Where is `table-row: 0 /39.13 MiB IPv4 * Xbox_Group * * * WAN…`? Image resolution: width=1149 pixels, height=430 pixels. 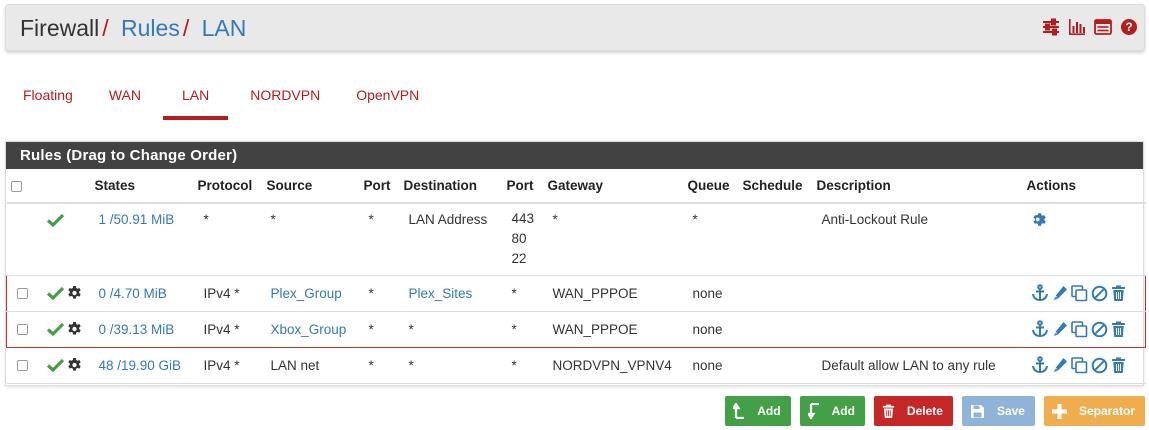 table-row: 0 /39.13 MiB IPv4 * Xbox_Group * * * WAN… is located at coordinates (576, 329).